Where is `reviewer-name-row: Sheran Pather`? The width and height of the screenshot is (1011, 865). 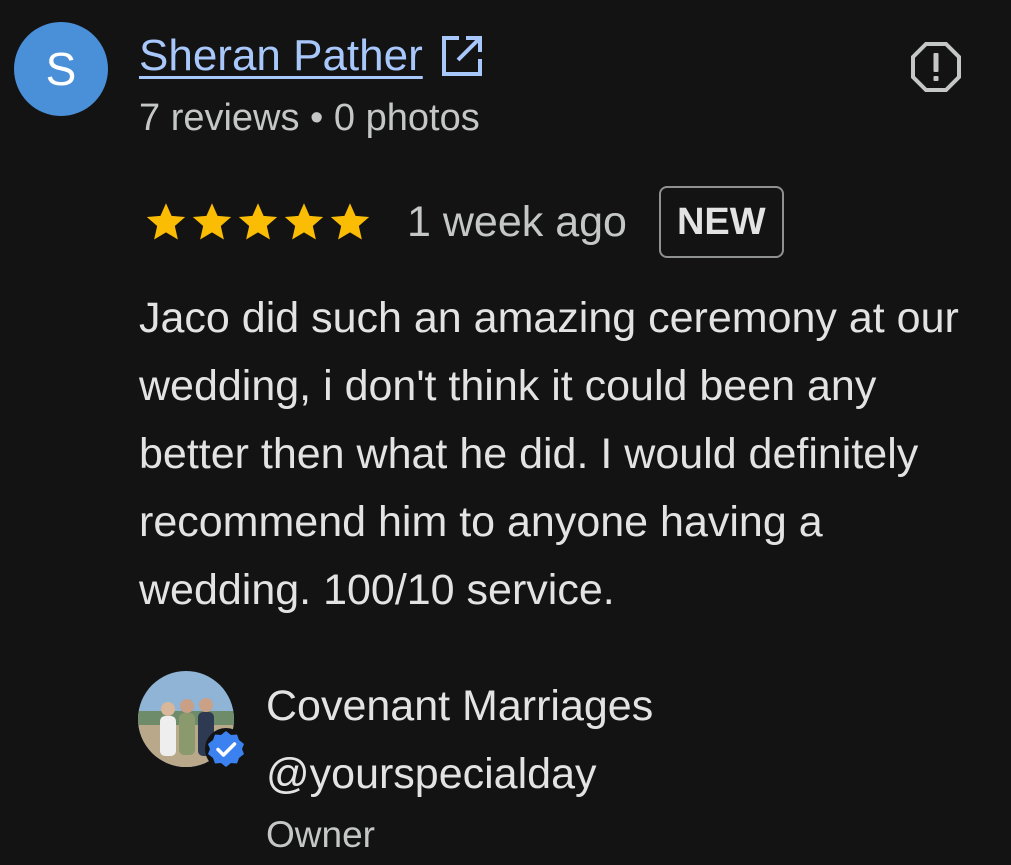 reviewer-name-row: Sheran Pather is located at coordinates (312, 56).